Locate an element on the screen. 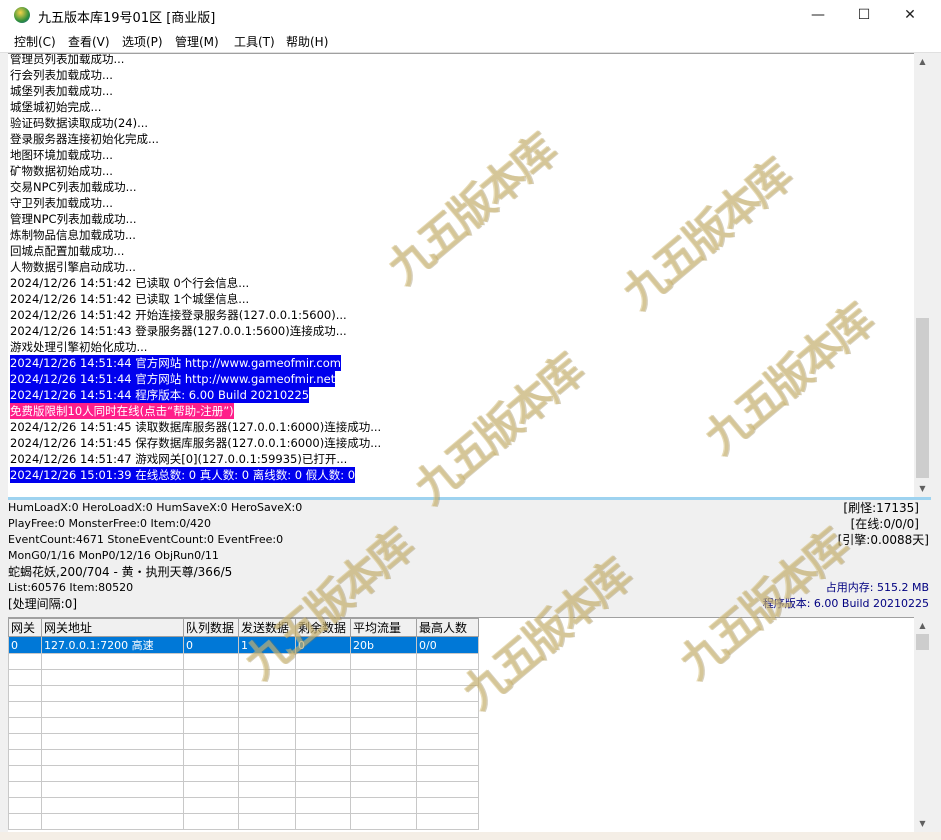  grid-scroll-down-arrow-icon: ▼ is located at coordinates (922, 823).